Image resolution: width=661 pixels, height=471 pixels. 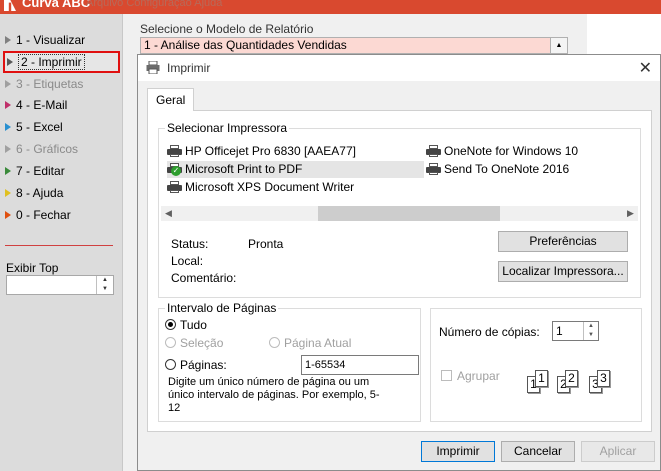 What do you see at coordinates (630, 213) in the screenshot?
I see `scroll-right-icon: ▶` at bounding box center [630, 213].